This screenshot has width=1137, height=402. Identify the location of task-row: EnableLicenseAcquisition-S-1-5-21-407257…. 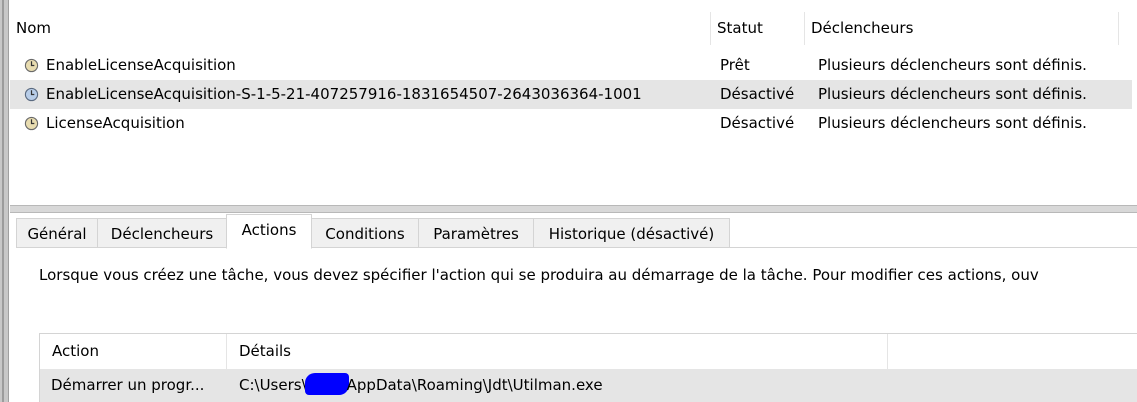
(571, 94).